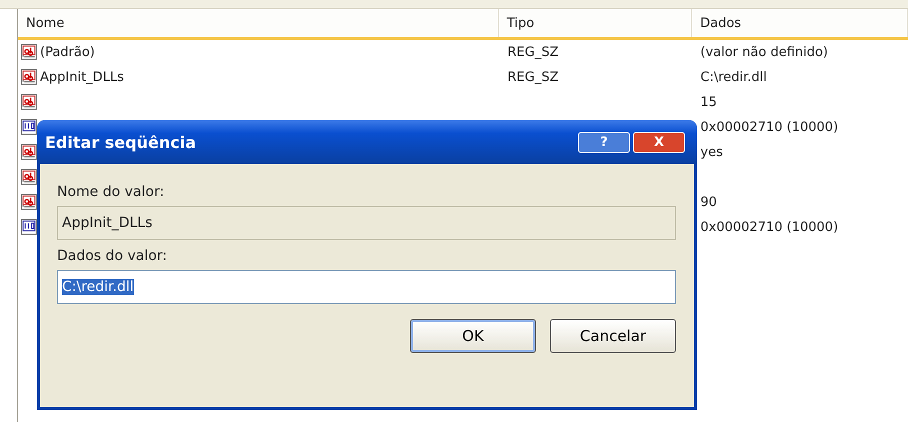 The width and height of the screenshot is (908, 422). What do you see at coordinates (764, 52) in the screenshot?
I see `value-data: (valor não definido)` at bounding box center [764, 52].